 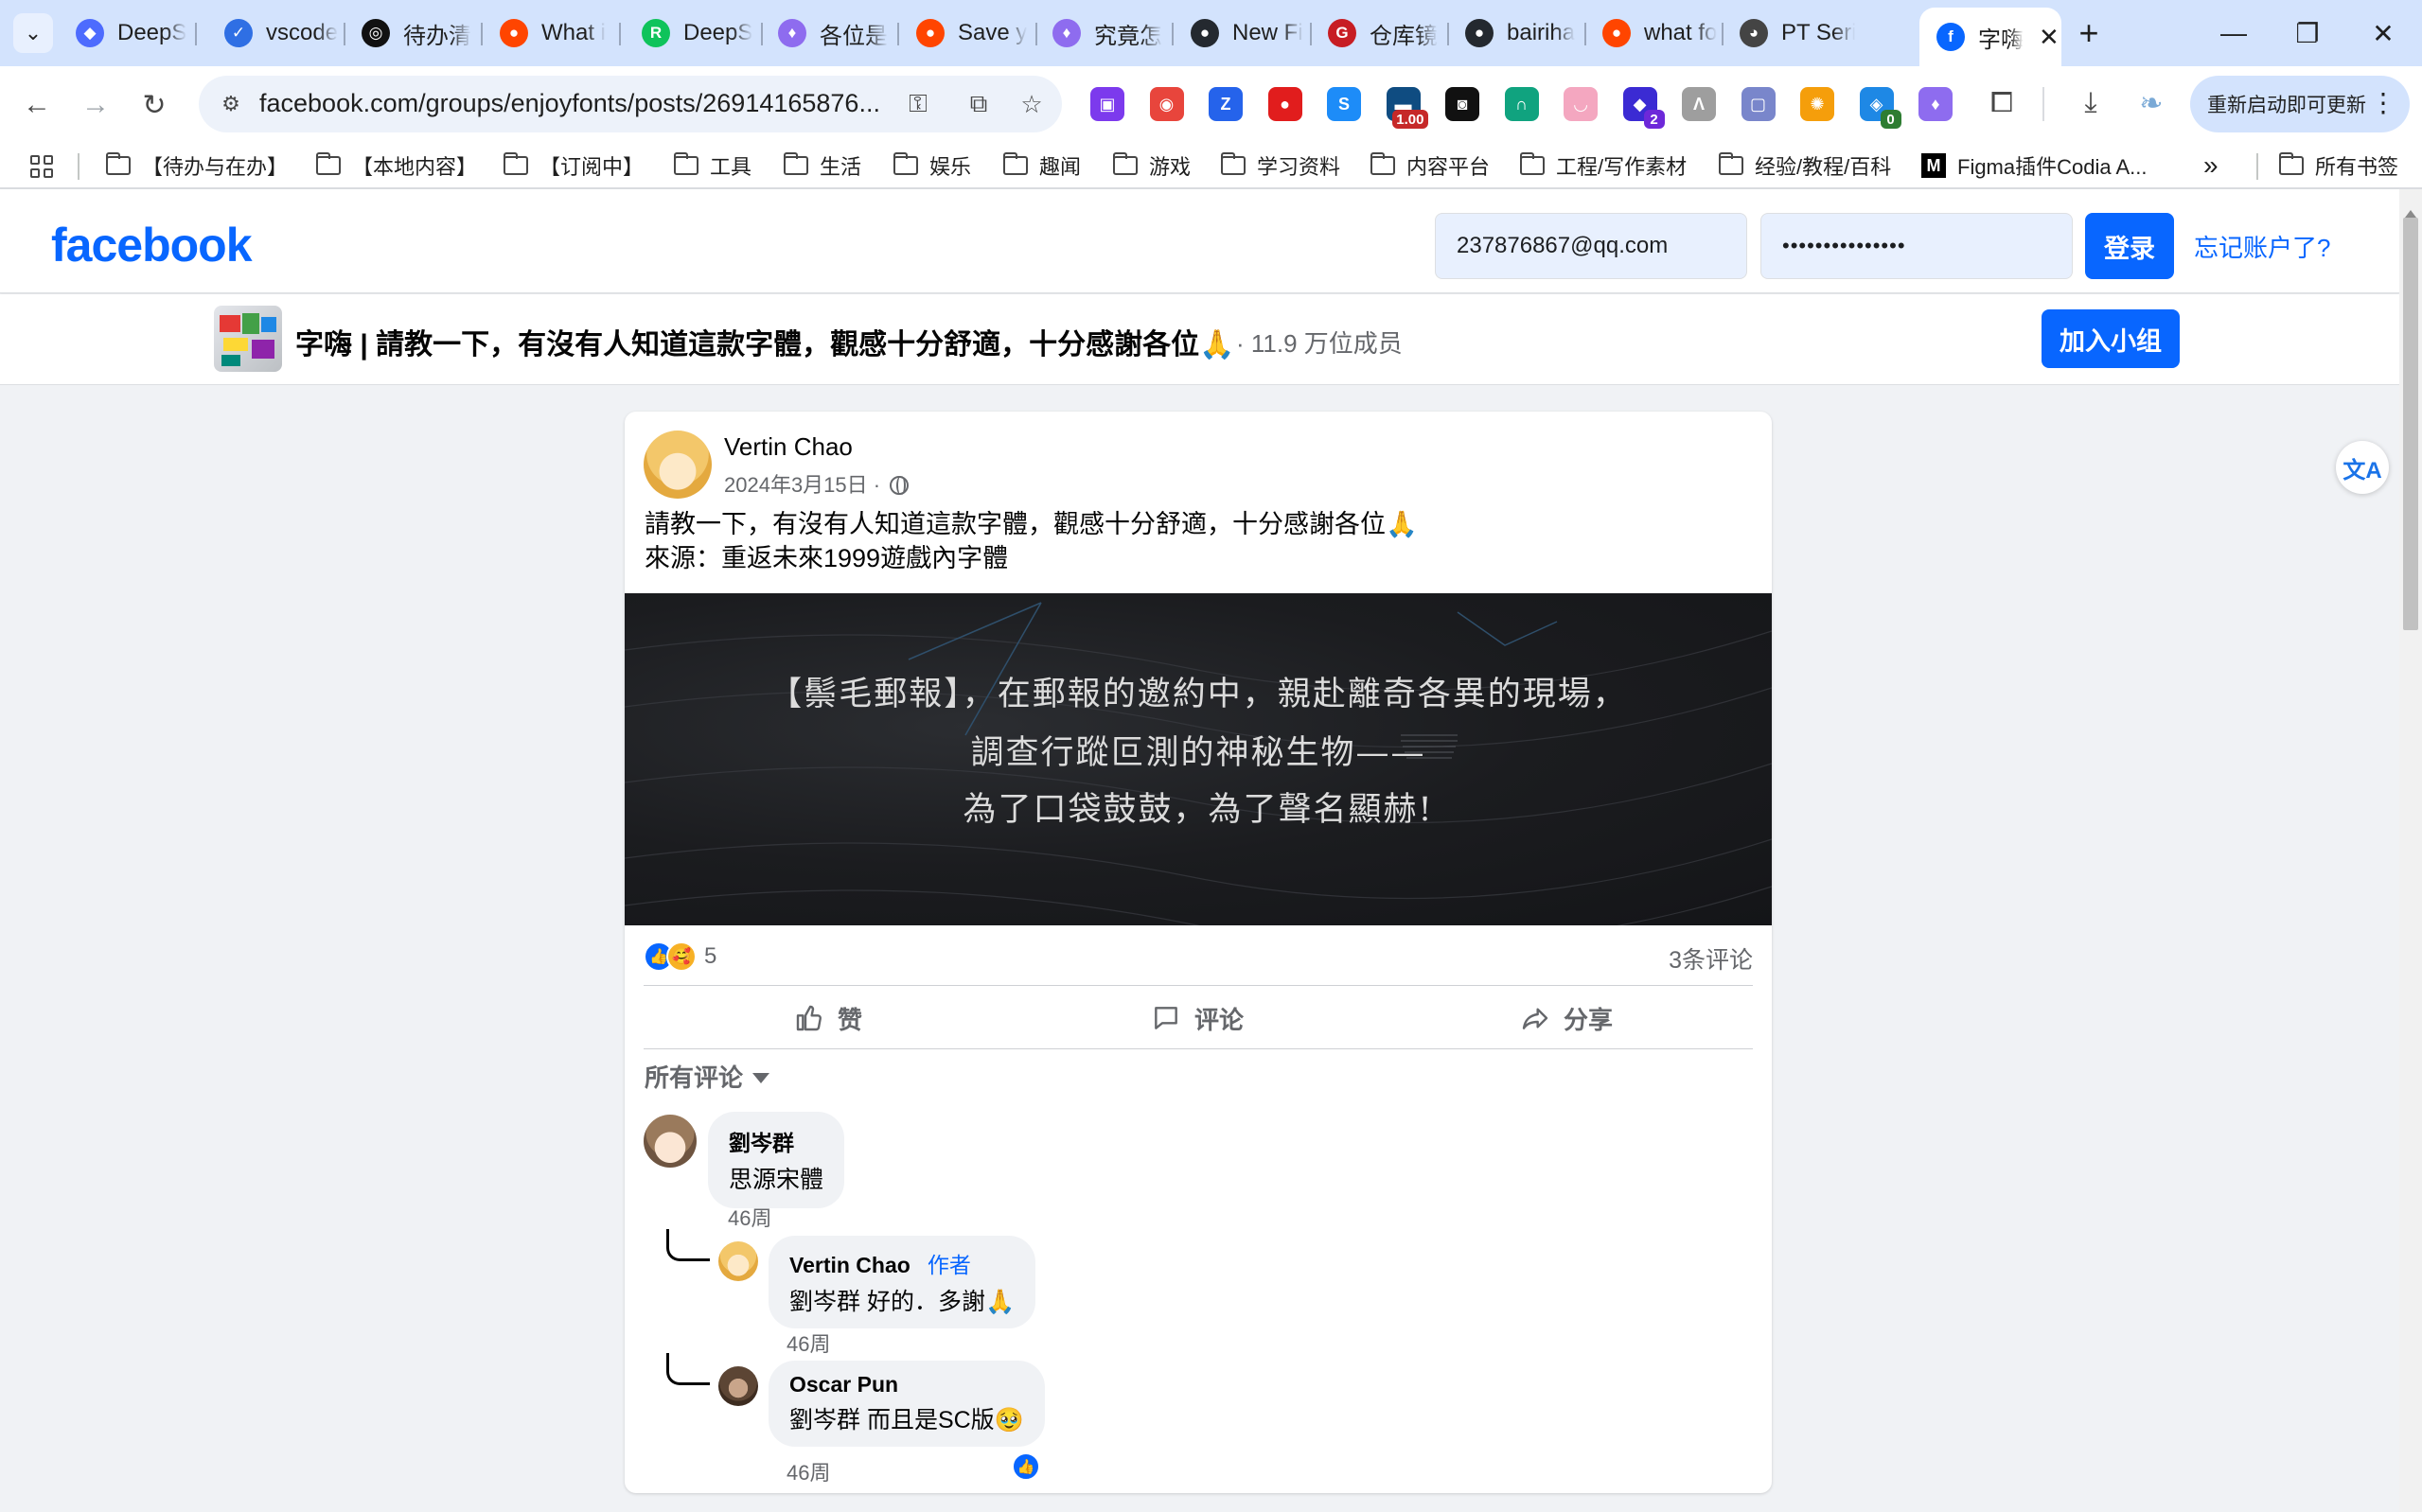 I want to click on bookmark-folder: 【本地内容】, so click(x=396, y=165).